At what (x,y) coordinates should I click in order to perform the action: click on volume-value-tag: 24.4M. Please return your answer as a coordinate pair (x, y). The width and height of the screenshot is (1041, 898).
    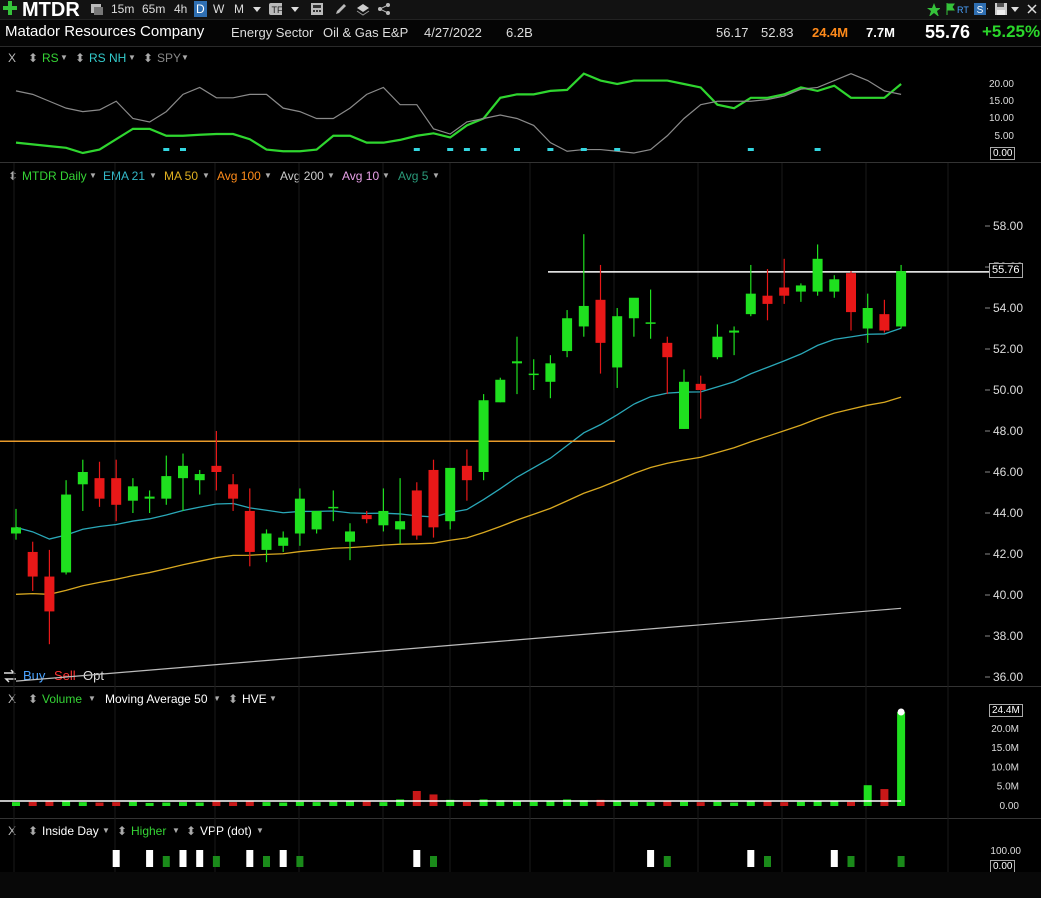
    Looking at the image, I should click on (1006, 710).